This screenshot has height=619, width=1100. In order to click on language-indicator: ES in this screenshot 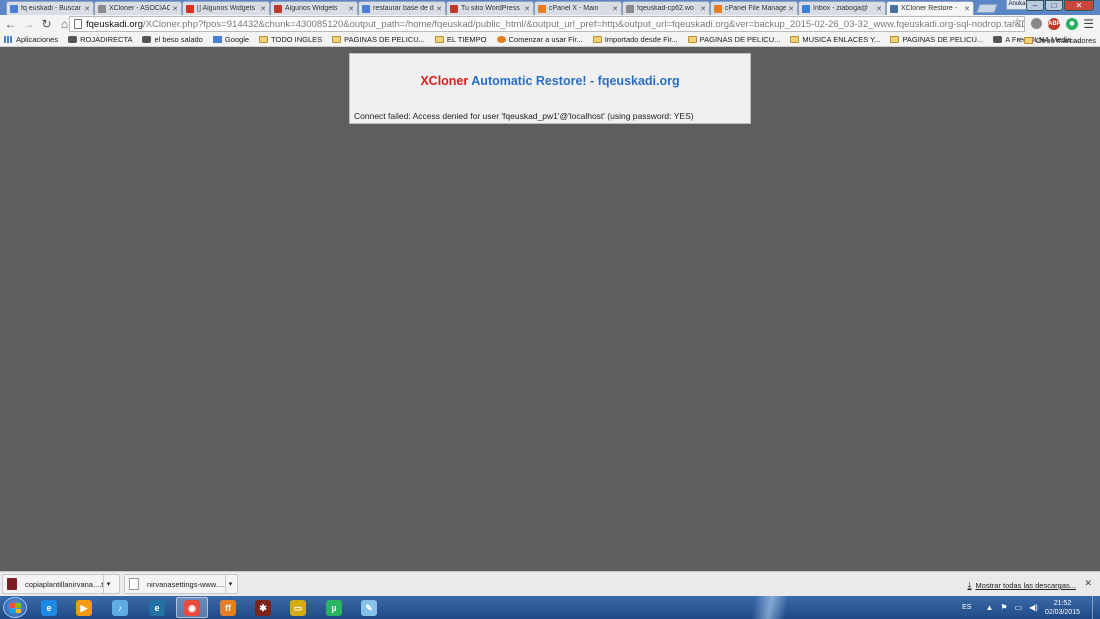, I will do `click(966, 607)`.